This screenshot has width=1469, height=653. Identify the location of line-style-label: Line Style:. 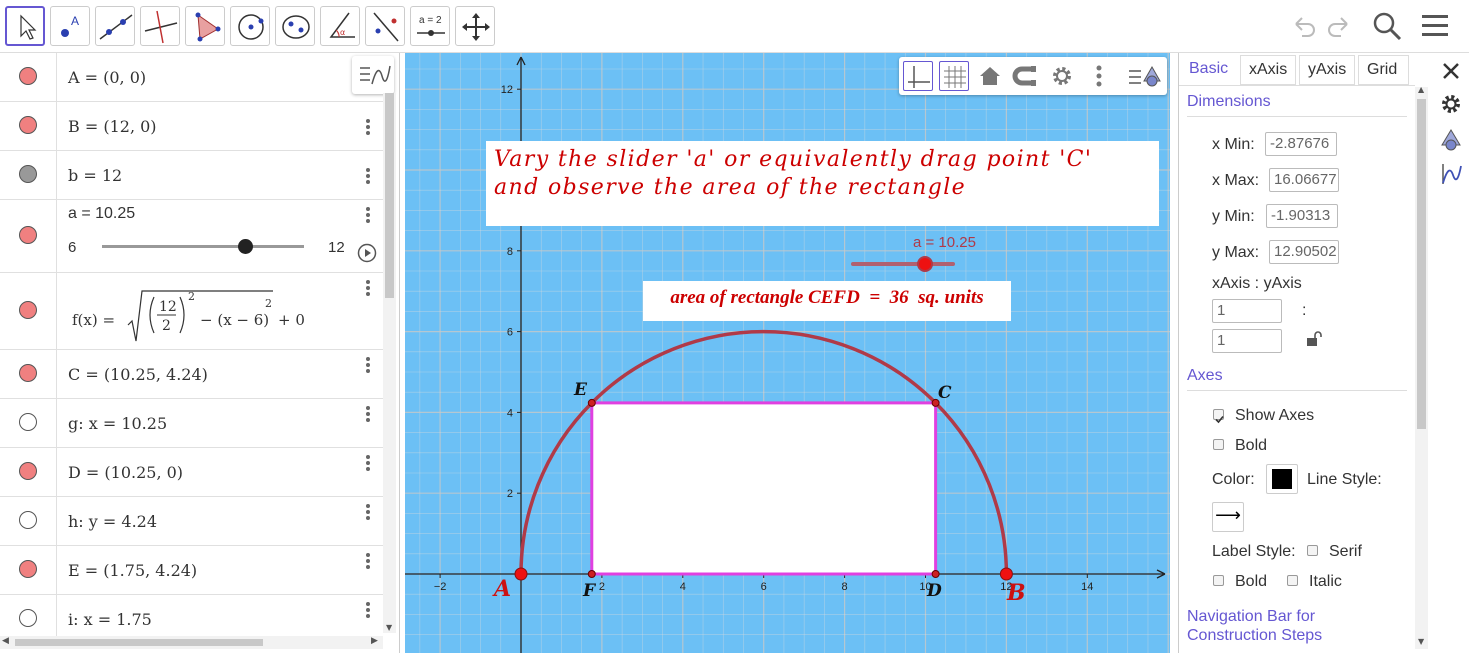
(1344, 479).